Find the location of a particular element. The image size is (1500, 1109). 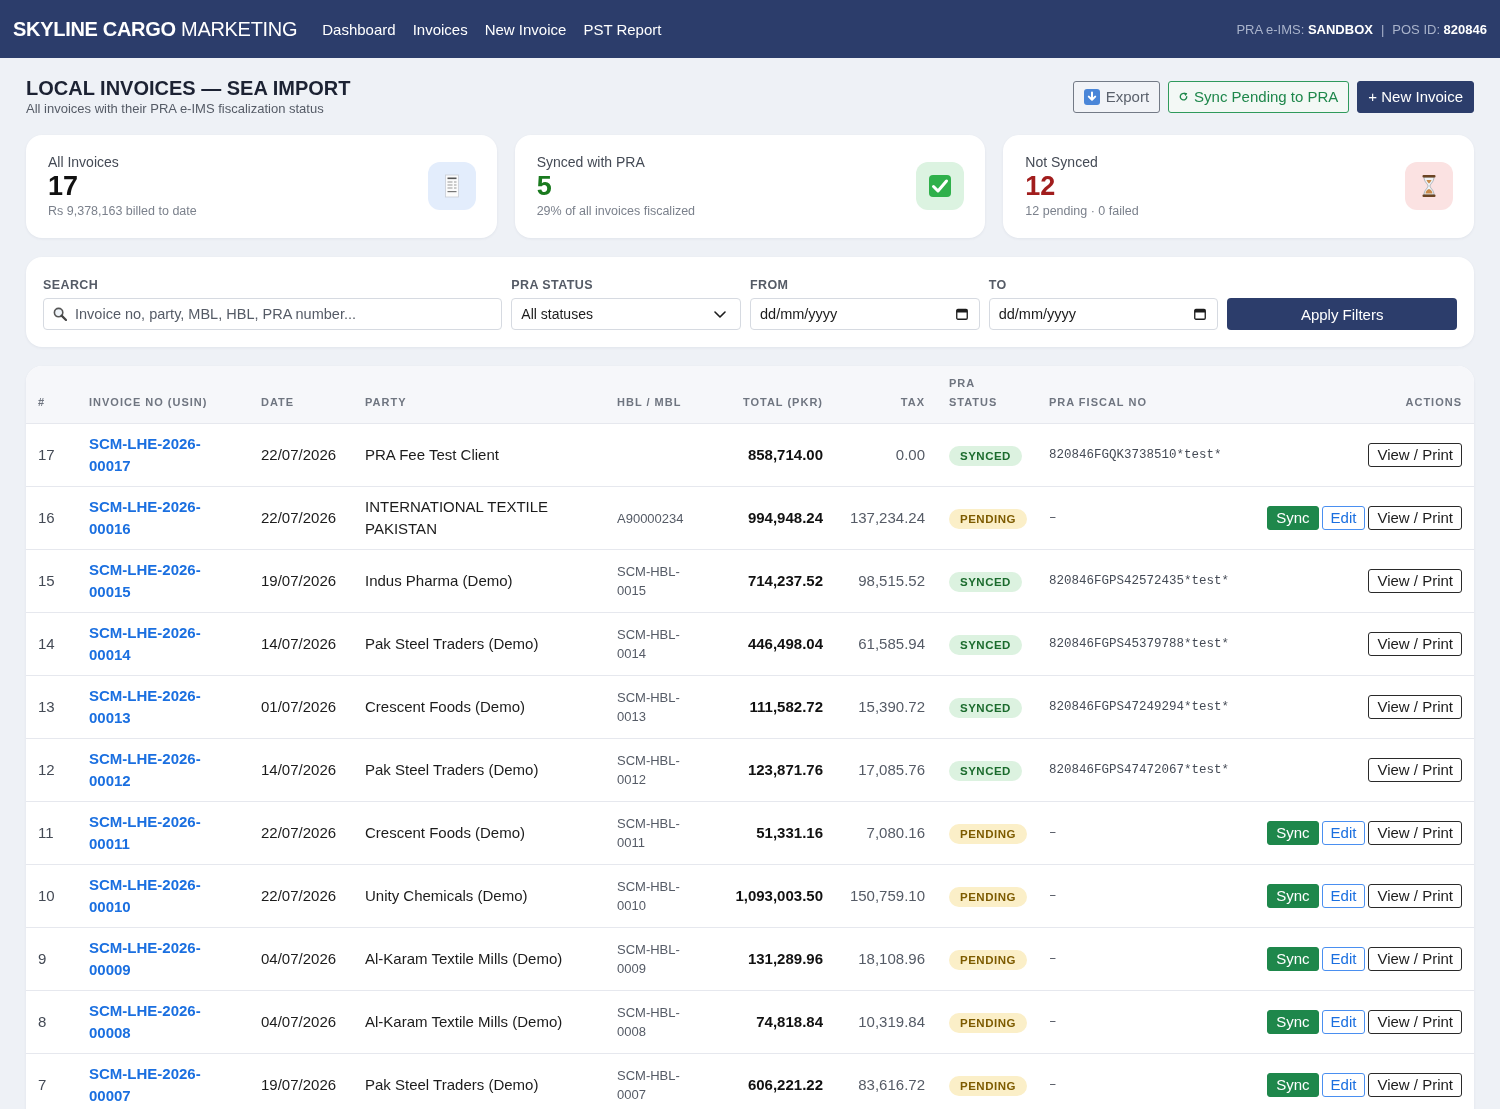

hbl-mbl-cell: SCM-HBL-0008 is located at coordinates (661, 1022).